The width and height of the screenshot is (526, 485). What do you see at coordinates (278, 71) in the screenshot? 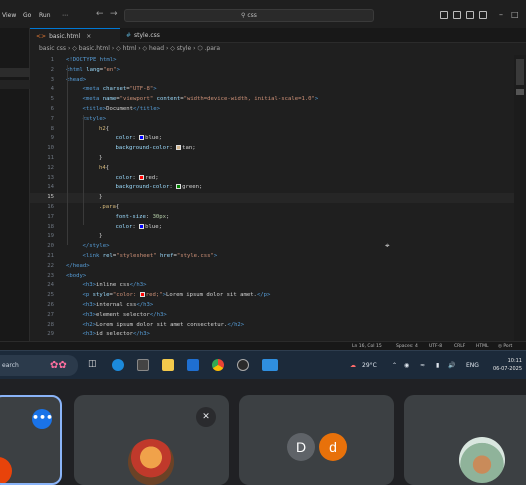
I see `code-line: 2 <html lang="en">` at bounding box center [278, 71].